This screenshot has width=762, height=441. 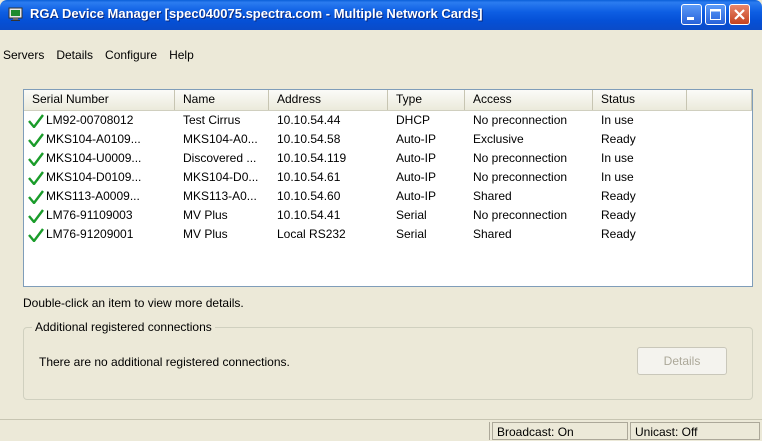 I want to click on cell-text: LM76-91109003, so click(x=89, y=215).